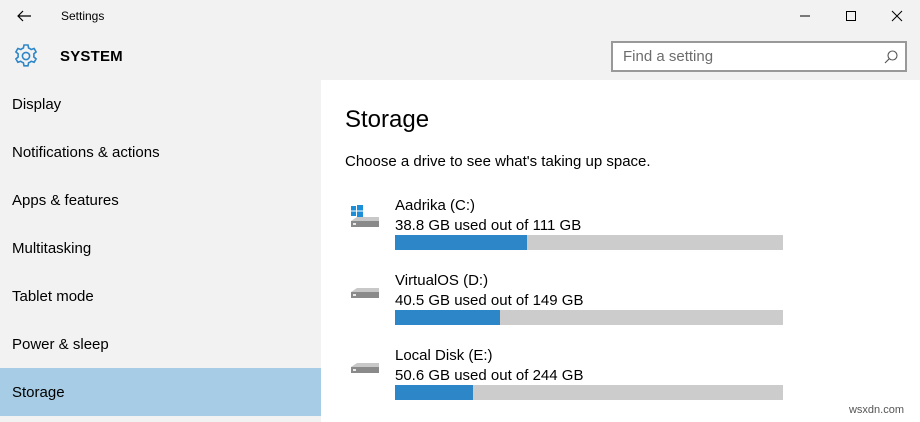 Image resolution: width=920 pixels, height=422 pixels. What do you see at coordinates (26, 55) in the screenshot?
I see `gear-icon` at bounding box center [26, 55].